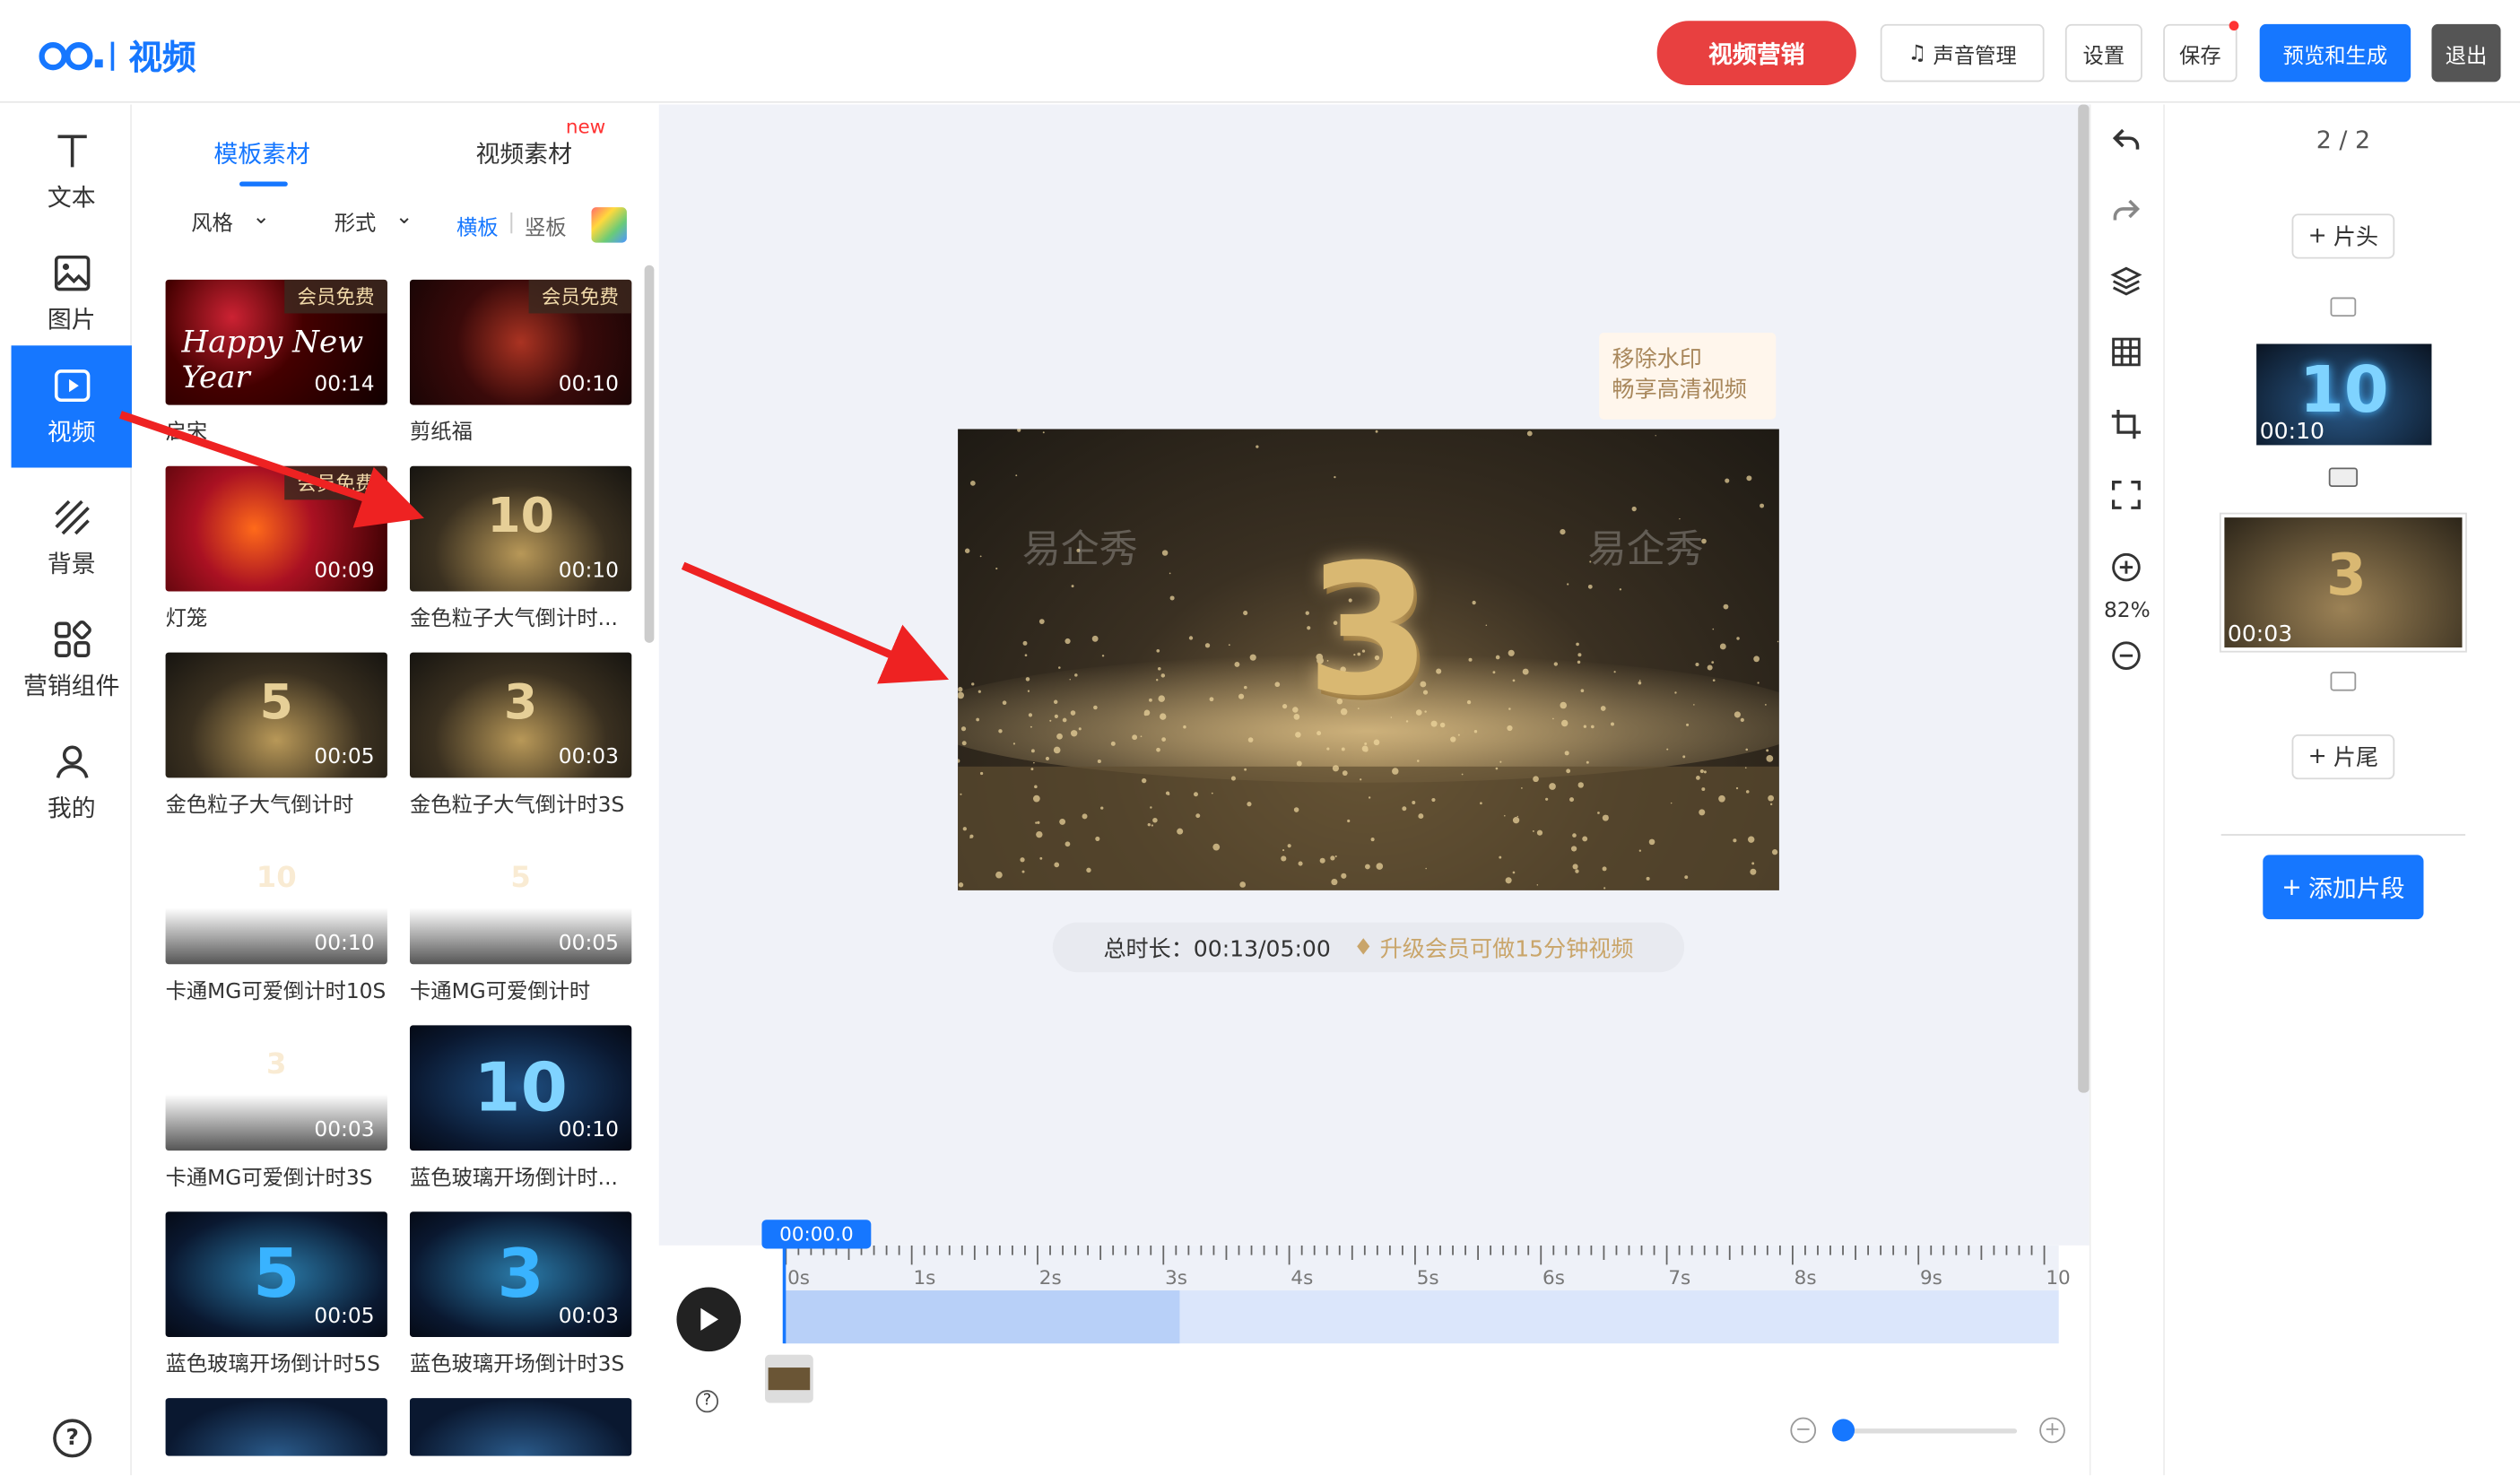  I want to click on fullscreen-icon, so click(2126, 494).